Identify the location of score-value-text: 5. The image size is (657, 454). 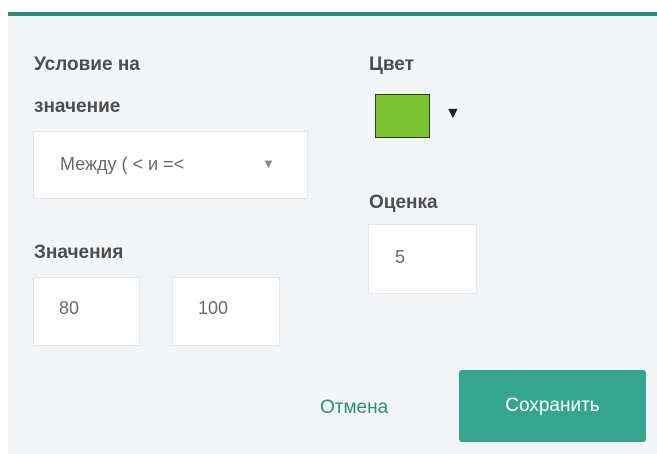
(400, 257).